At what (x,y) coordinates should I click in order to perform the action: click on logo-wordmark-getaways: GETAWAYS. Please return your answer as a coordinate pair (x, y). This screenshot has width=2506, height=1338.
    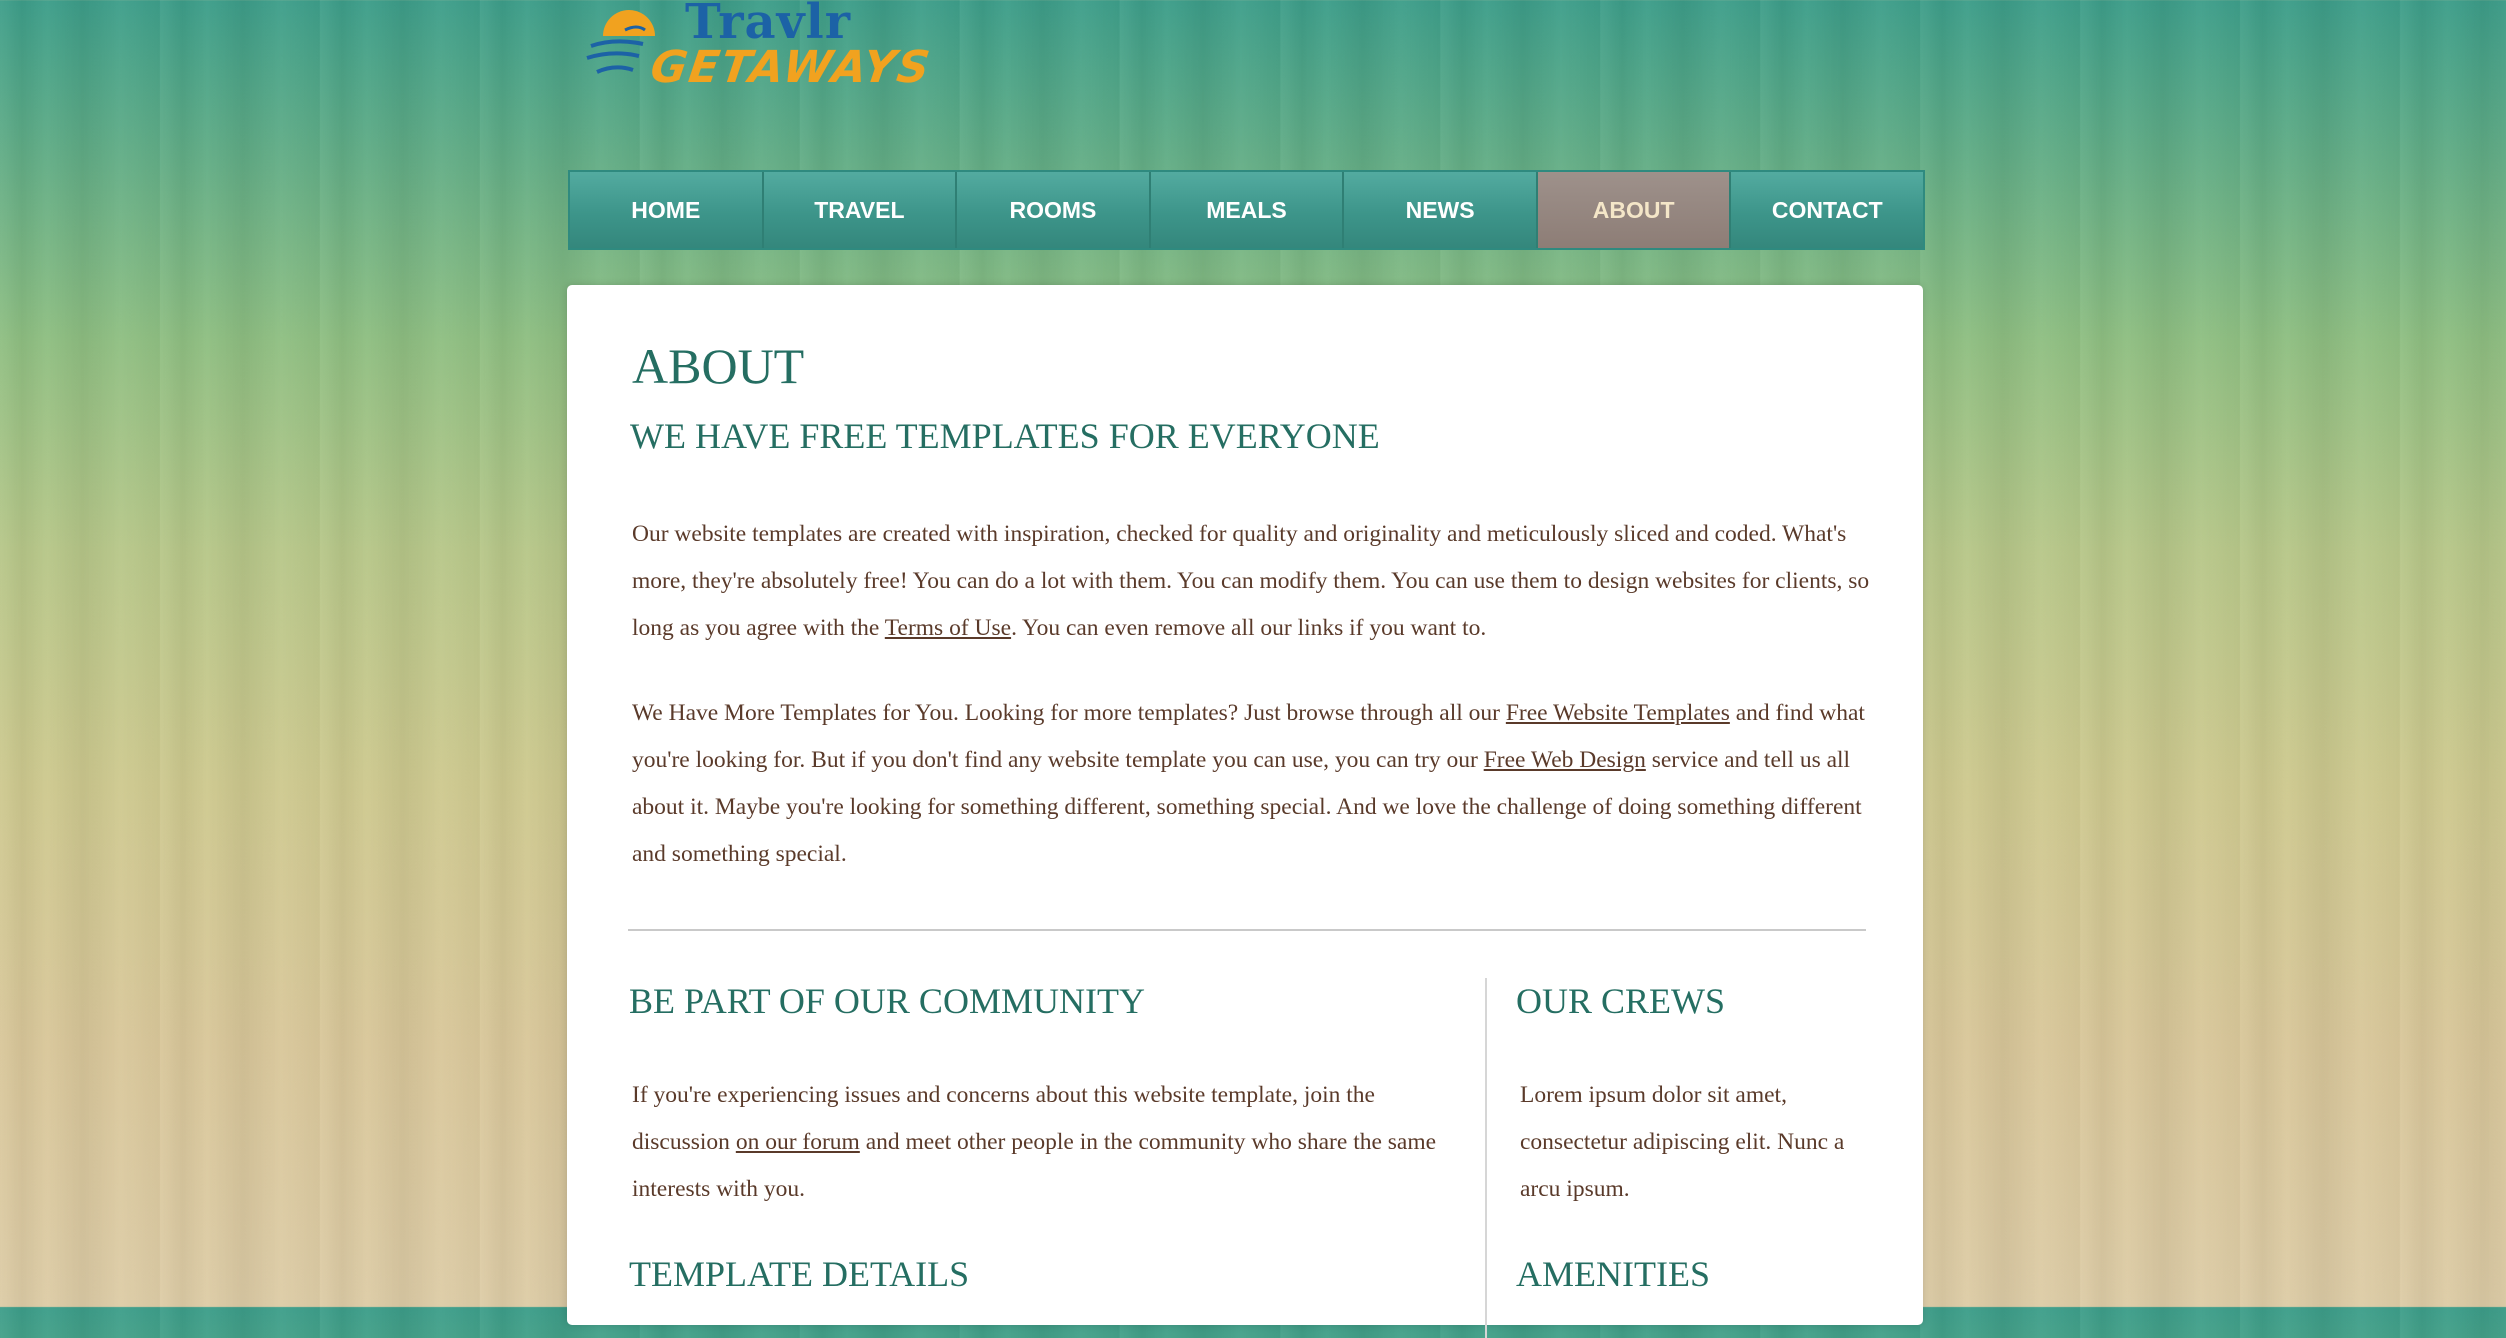
    Looking at the image, I should click on (791, 67).